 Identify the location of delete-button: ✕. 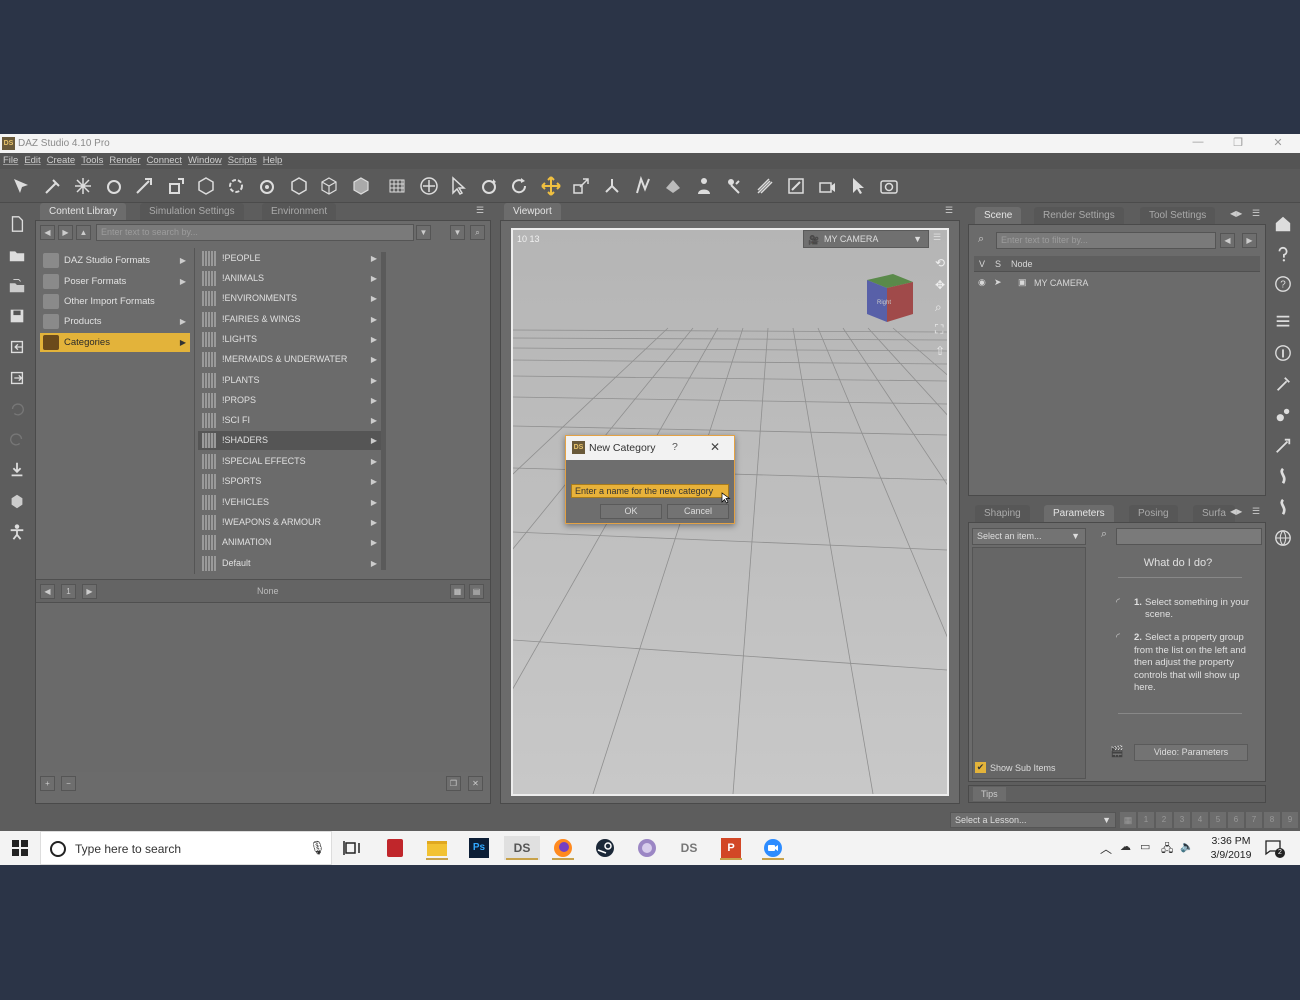
(475, 783).